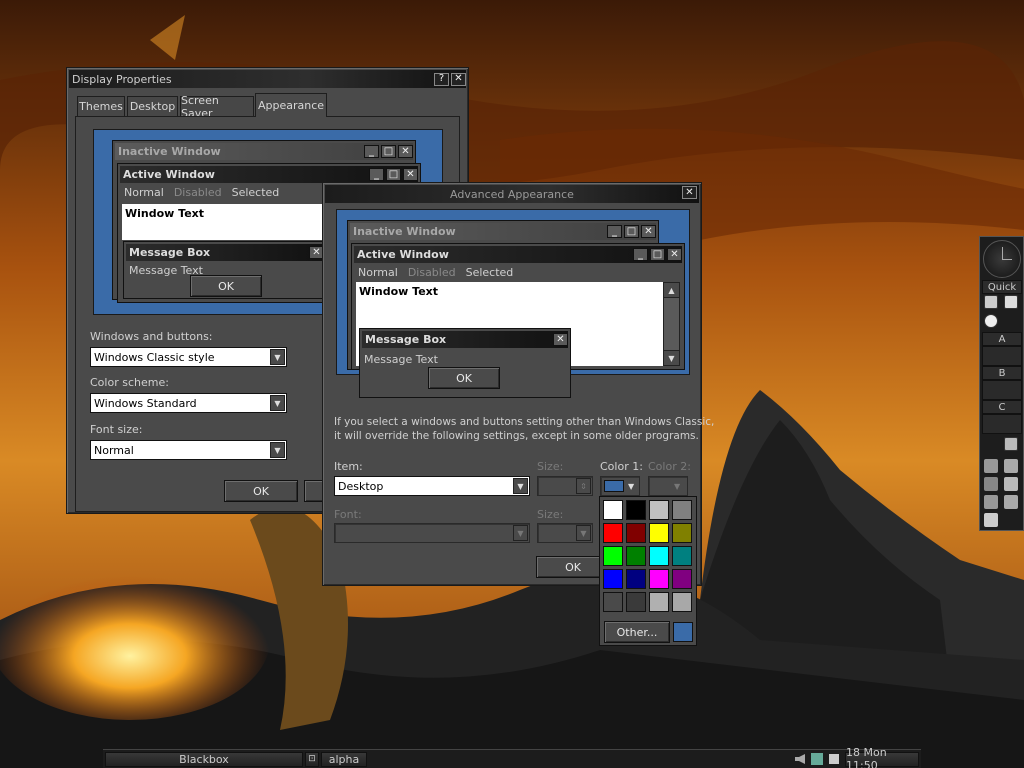  I want to click on window-switch-button: ⊡, so click(312, 759).